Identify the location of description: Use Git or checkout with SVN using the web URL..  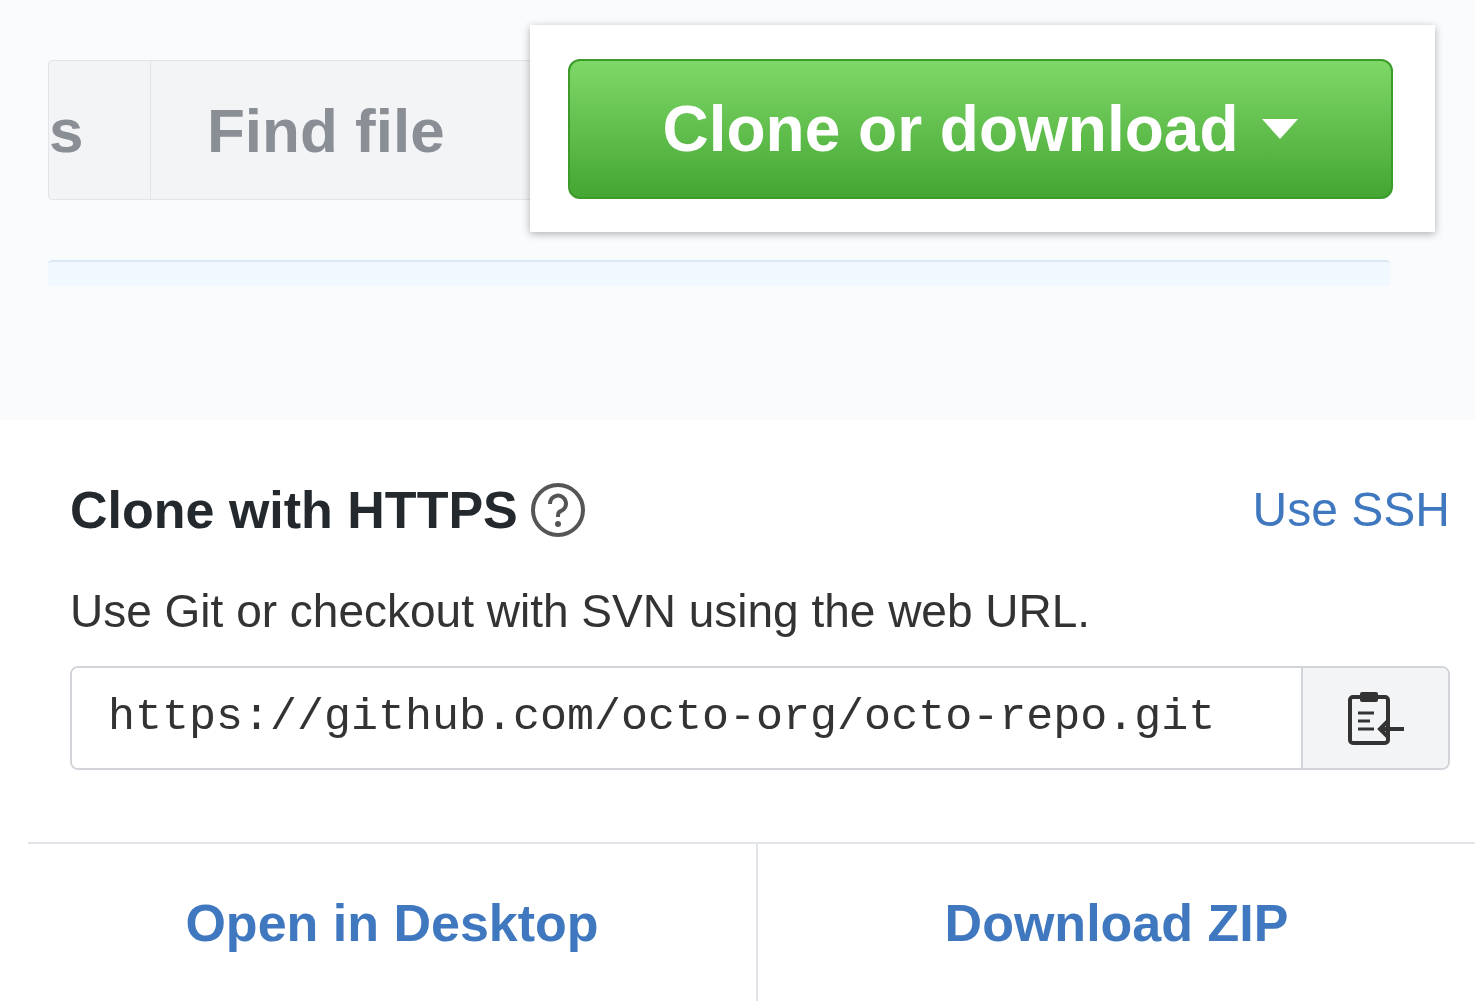
(581, 611).